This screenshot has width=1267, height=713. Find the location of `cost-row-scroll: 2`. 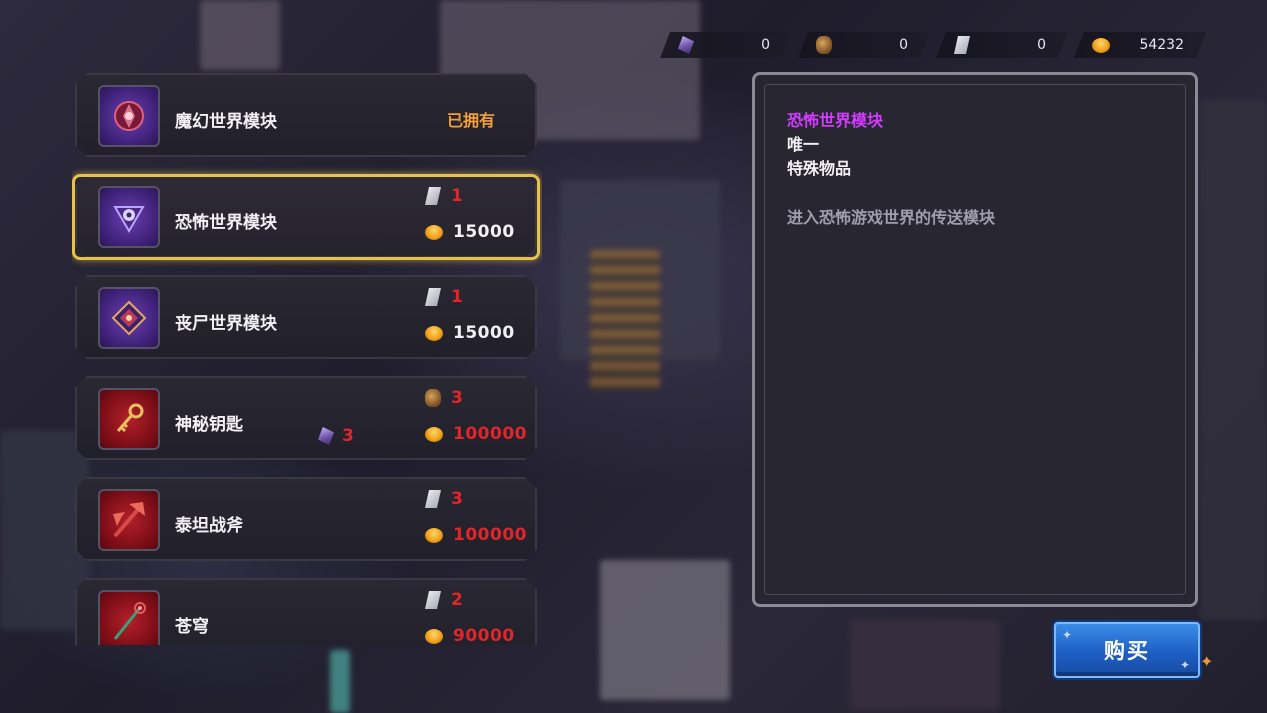

cost-row-scroll: 2 is located at coordinates (444, 600).